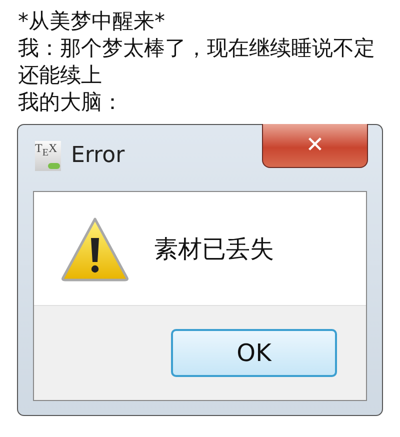  Describe the element at coordinates (254, 353) in the screenshot. I see `ok-button: OK` at that location.